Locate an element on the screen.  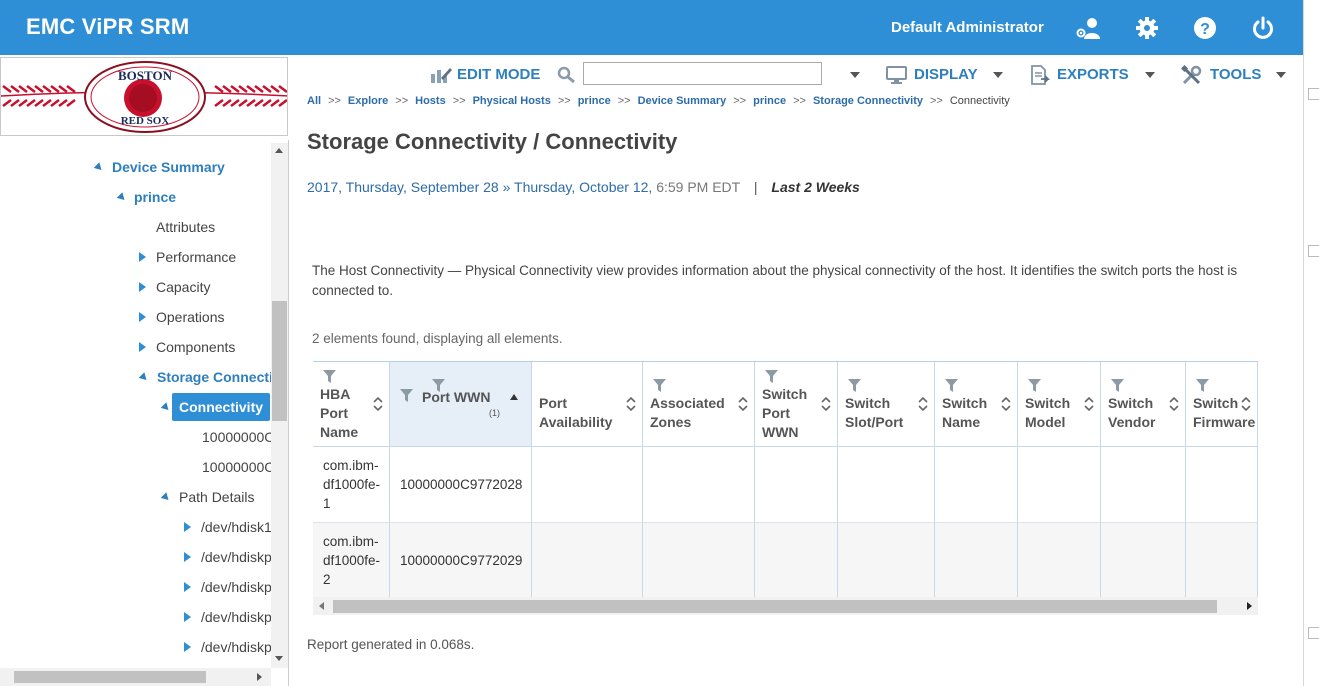
tools-dropdown-caret is located at coordinates (1281, 75).